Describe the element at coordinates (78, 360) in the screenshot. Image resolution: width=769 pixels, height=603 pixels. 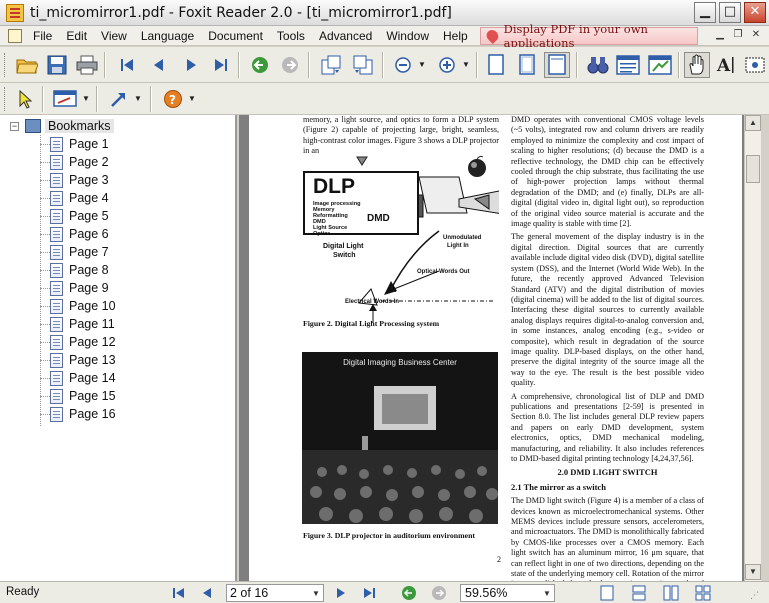
I see `bookmark-page-13: Page 13` at that location.